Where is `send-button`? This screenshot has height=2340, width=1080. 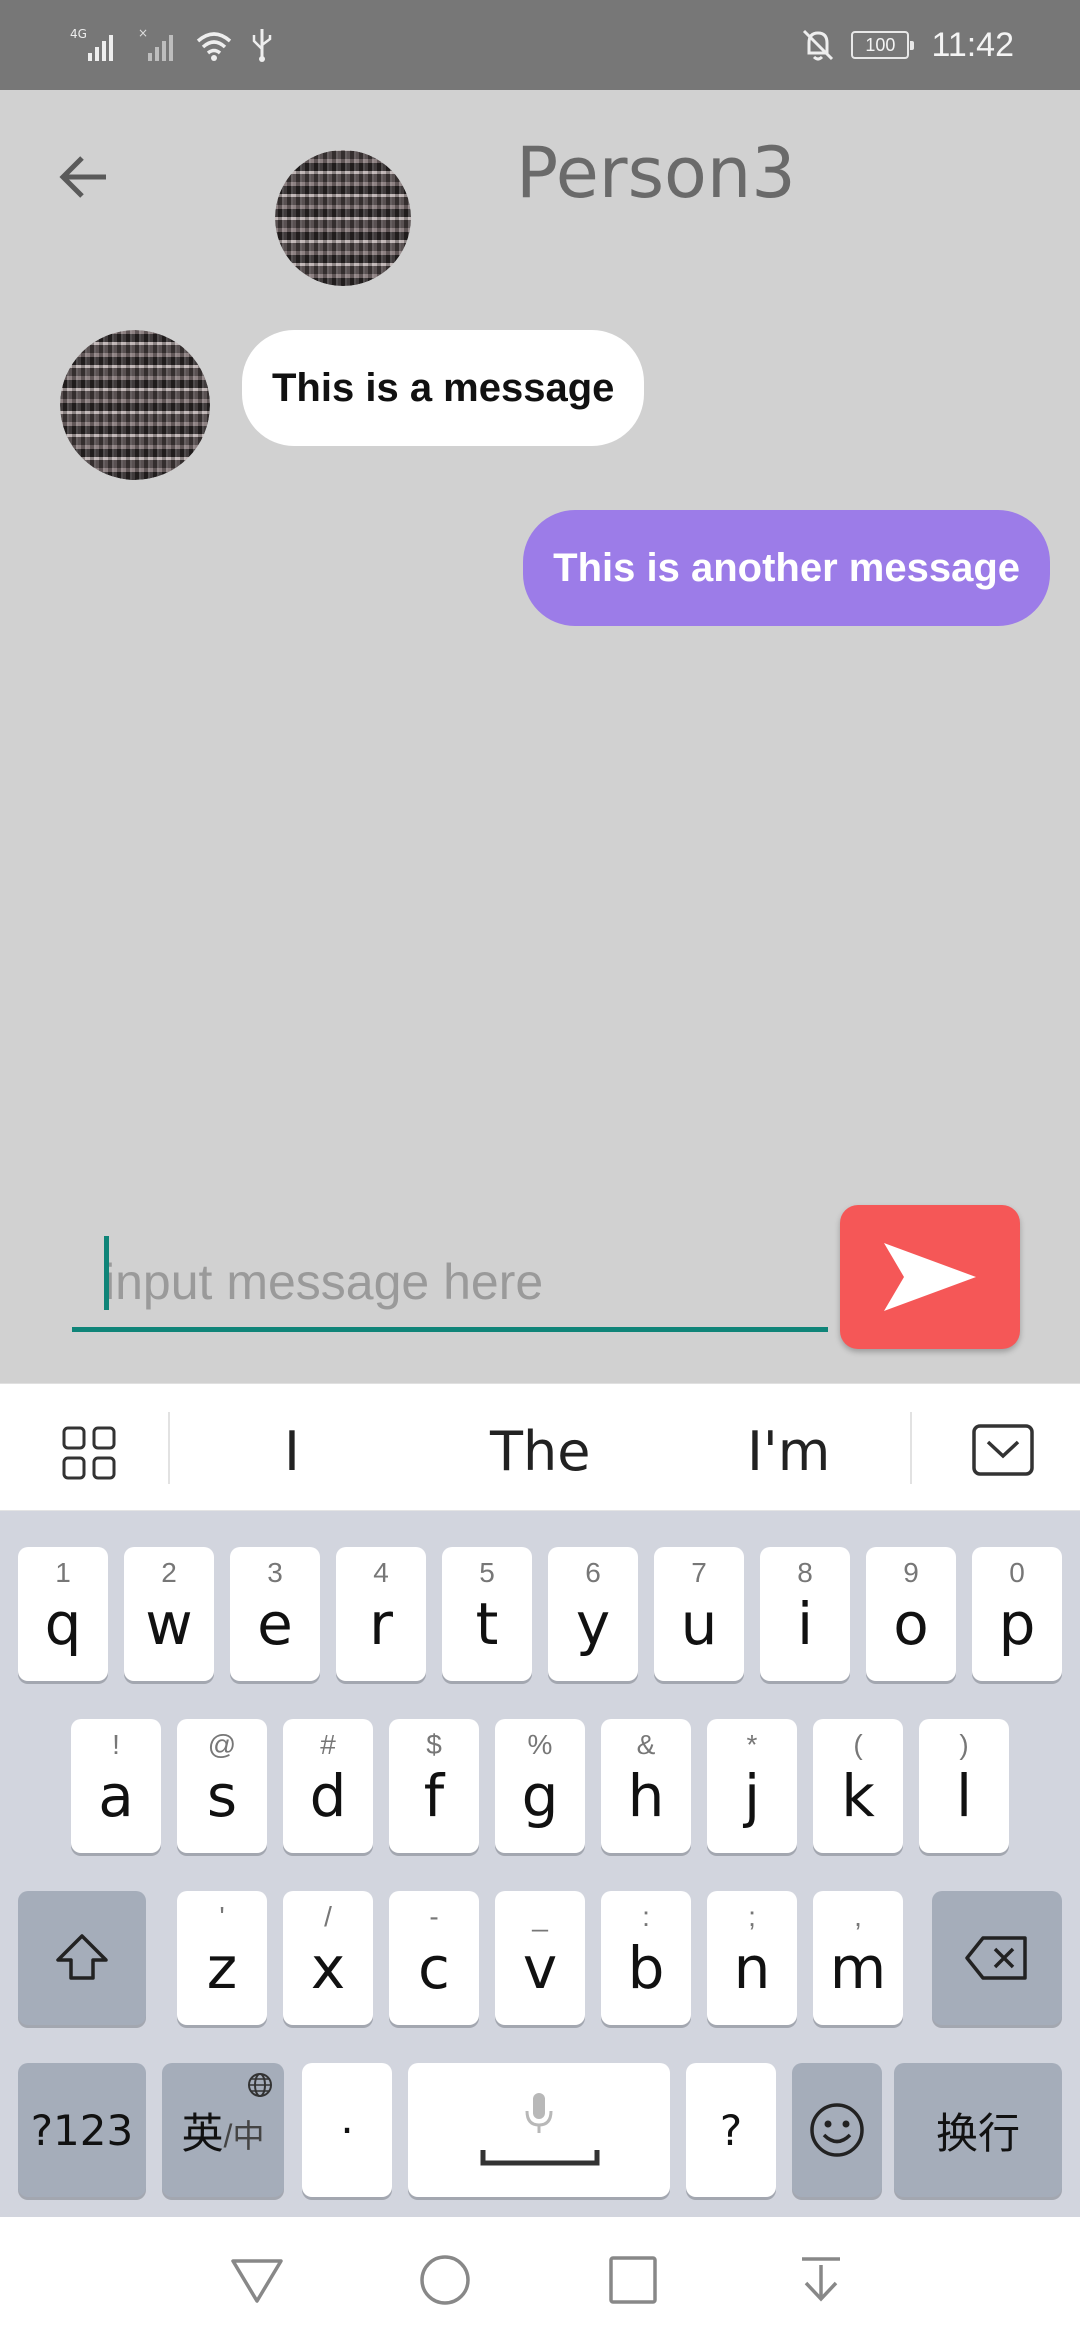 send-button is located at coordinates (930, 1277).